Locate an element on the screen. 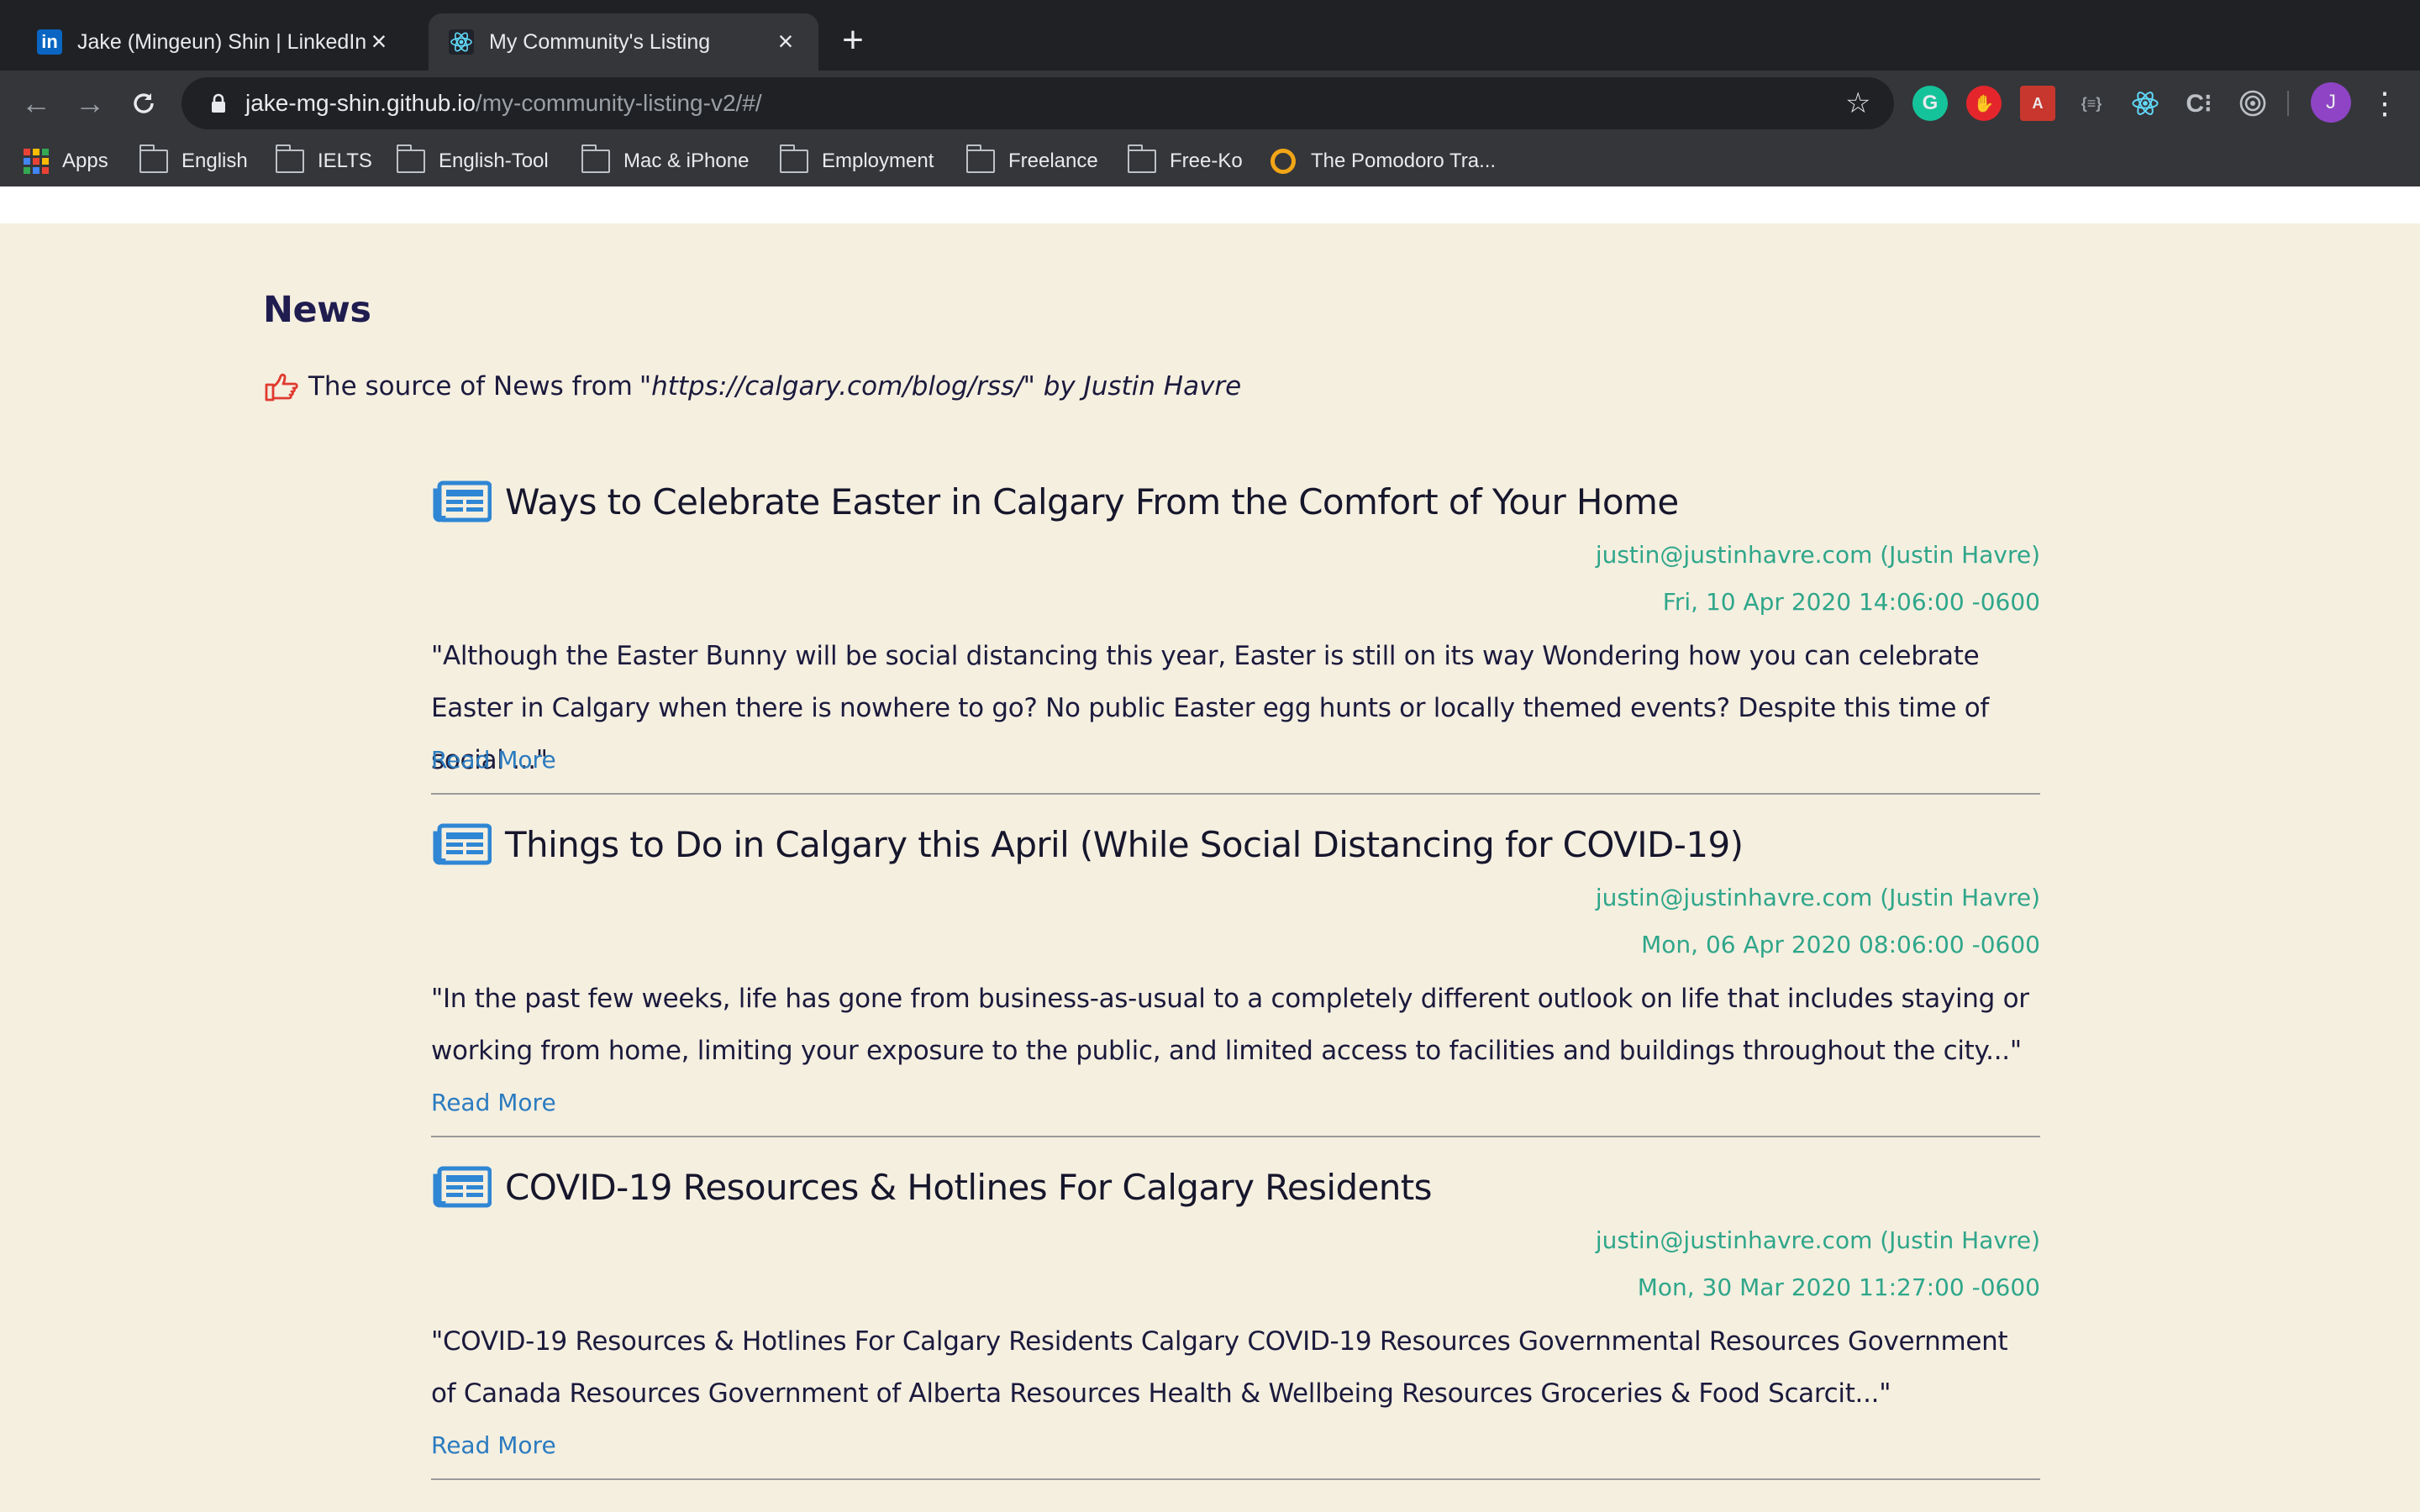 This screenshot has width=2420, height=1512. article-date: Fri, 10 Apr 2020 14:06:00 -0600 is located at coordinates (1851, 602).